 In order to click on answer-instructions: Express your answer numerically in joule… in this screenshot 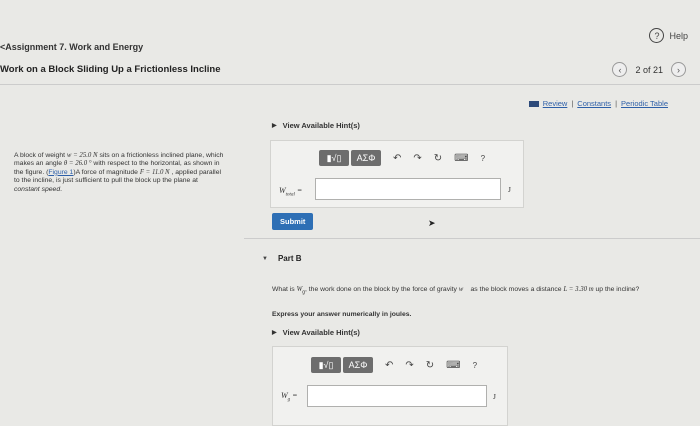, I will do `click(342, 314)`.